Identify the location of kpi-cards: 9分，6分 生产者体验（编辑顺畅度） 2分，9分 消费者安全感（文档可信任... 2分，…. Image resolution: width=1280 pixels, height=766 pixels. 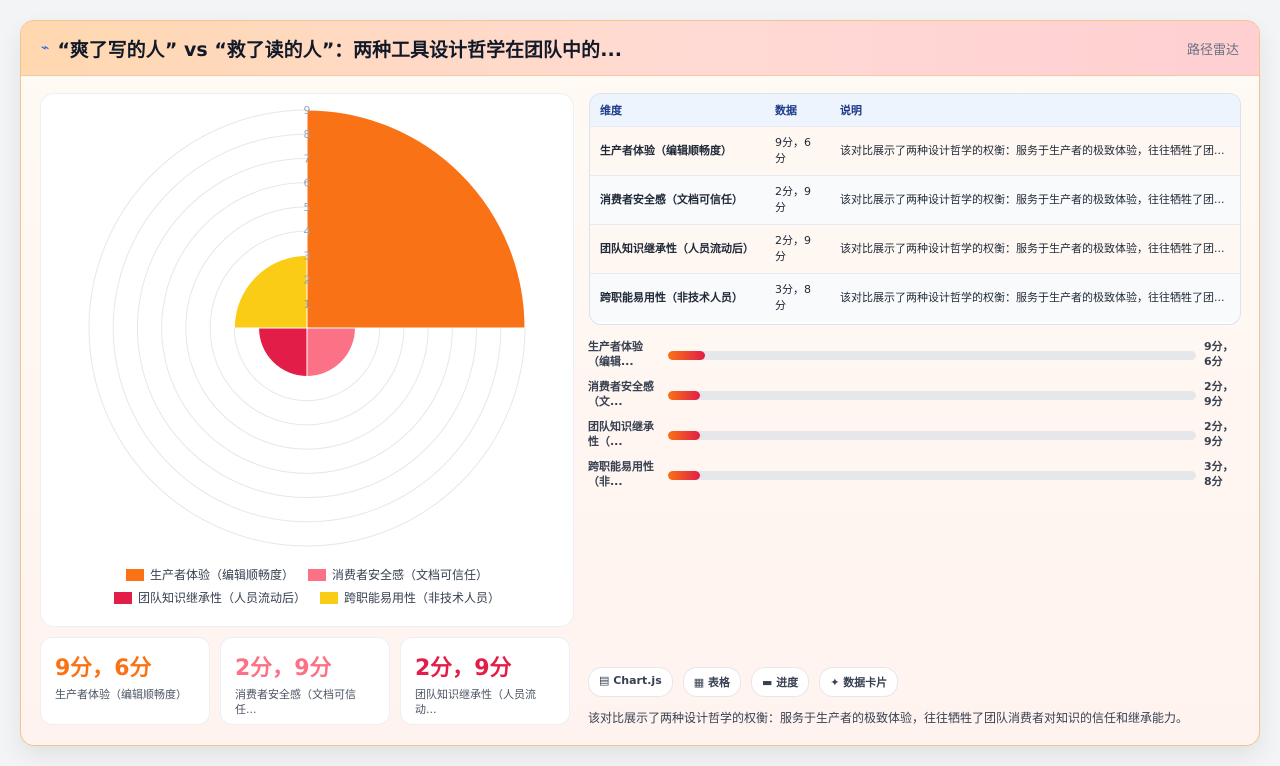
(305, 681).